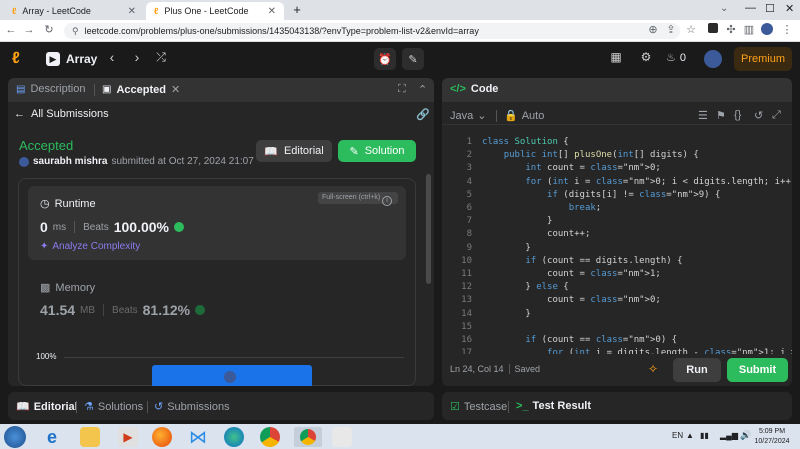 Image resolution: width=800 pixels, height=449 pixels. Describe the element at coordinates (61, 114) in the screenshot. I see `all-submissions-link: ← All Submissions` at that location.